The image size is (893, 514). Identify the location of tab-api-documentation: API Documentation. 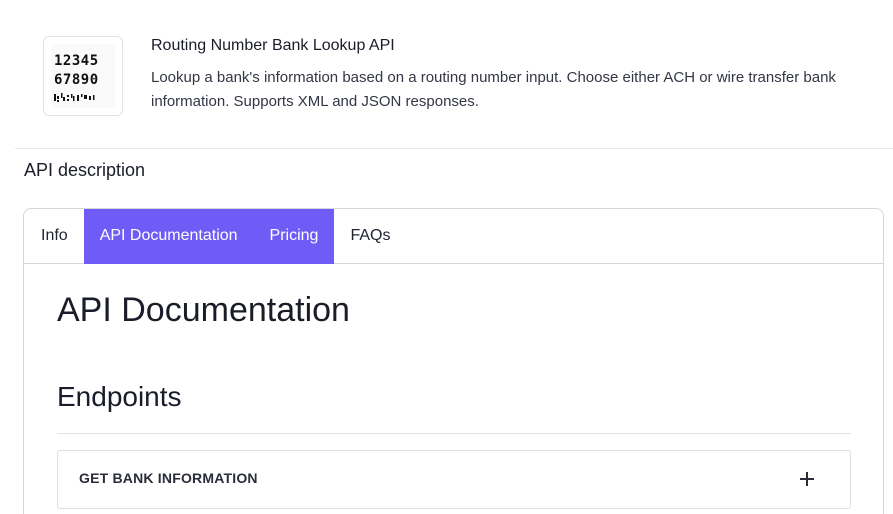
(168, 236).